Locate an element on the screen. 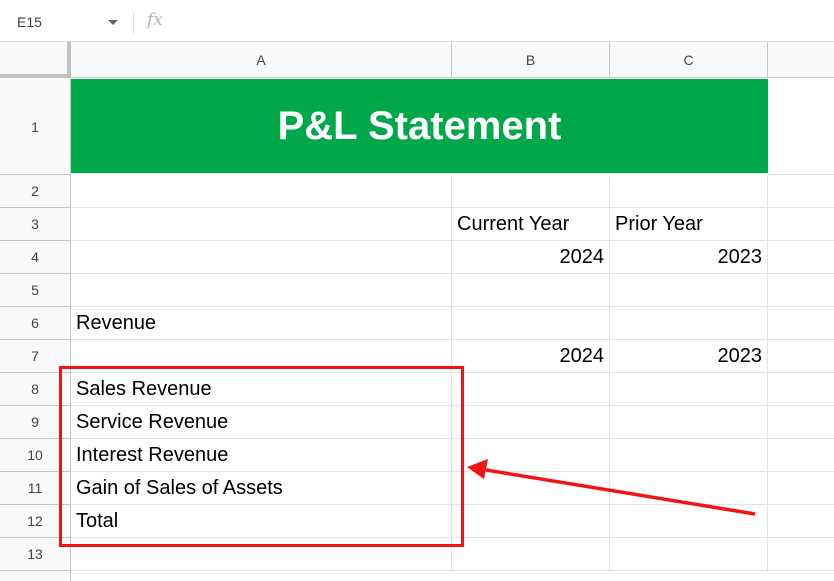 This screenshot has width=834, height=581. cell-b7: 2024 is located at coordinates (531, 356).